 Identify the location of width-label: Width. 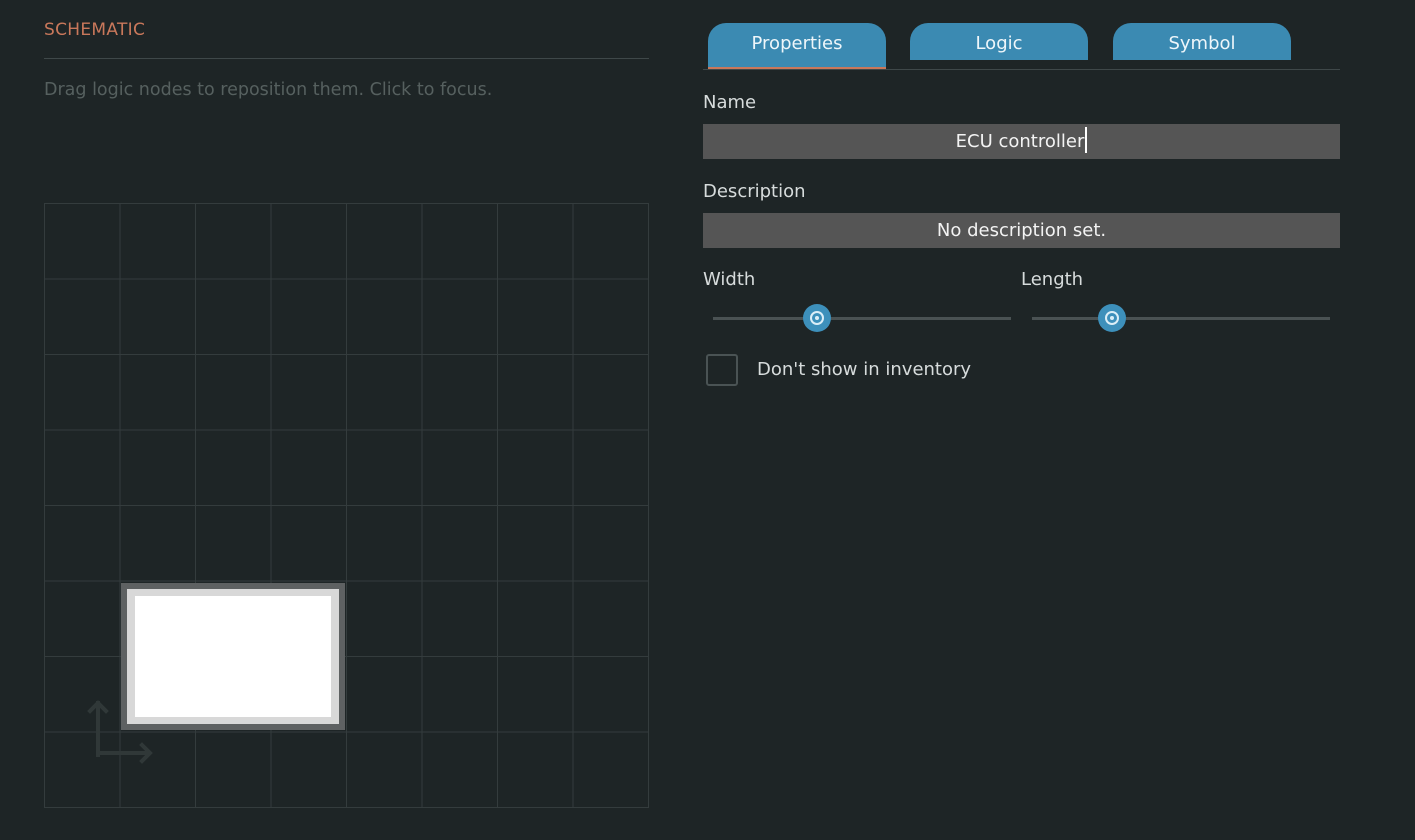
(729, 279).